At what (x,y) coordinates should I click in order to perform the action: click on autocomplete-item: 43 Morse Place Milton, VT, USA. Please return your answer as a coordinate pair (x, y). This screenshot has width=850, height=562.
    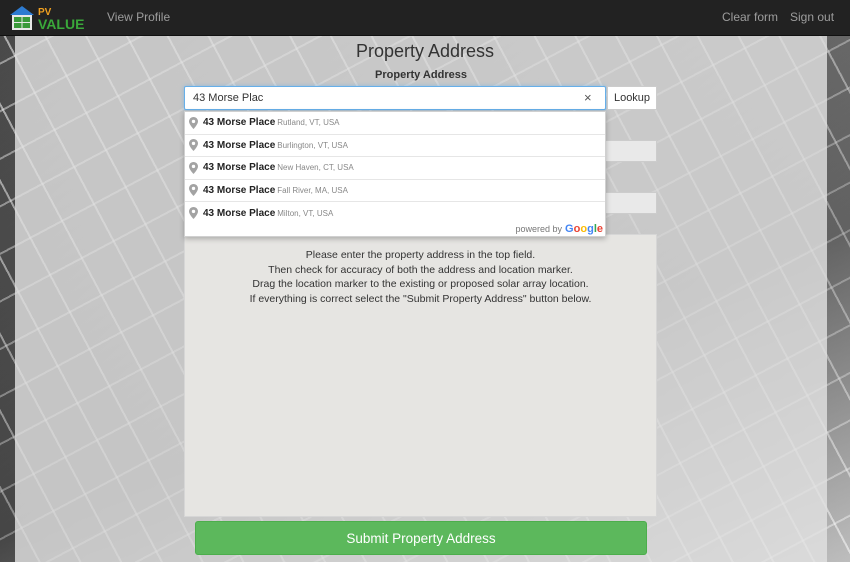
    Looking at the image, I should click on (395, 213).